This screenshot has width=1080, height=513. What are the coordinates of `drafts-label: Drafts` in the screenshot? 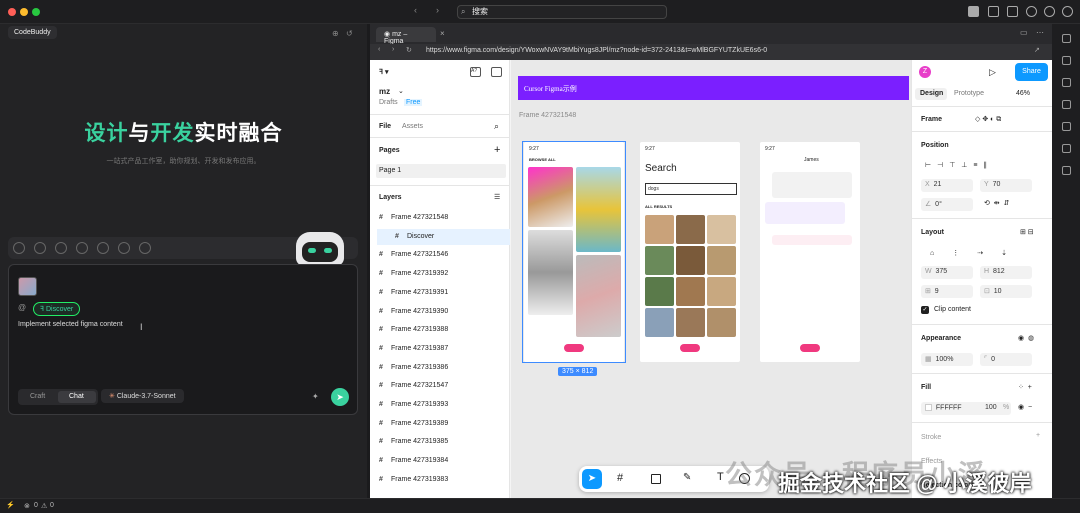 It's located at (388, 102).